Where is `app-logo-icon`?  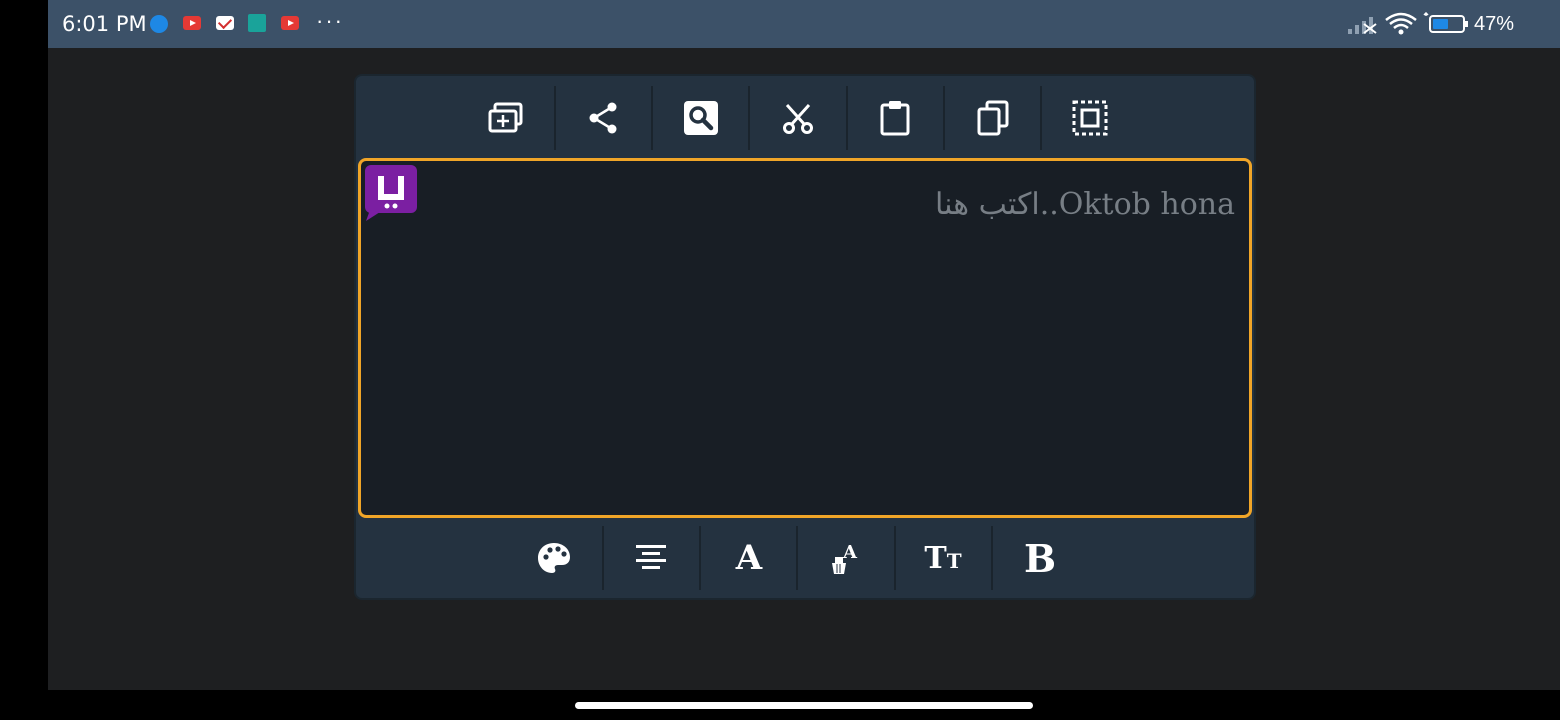
app-logo-icon is located at coordinates (391, 193).